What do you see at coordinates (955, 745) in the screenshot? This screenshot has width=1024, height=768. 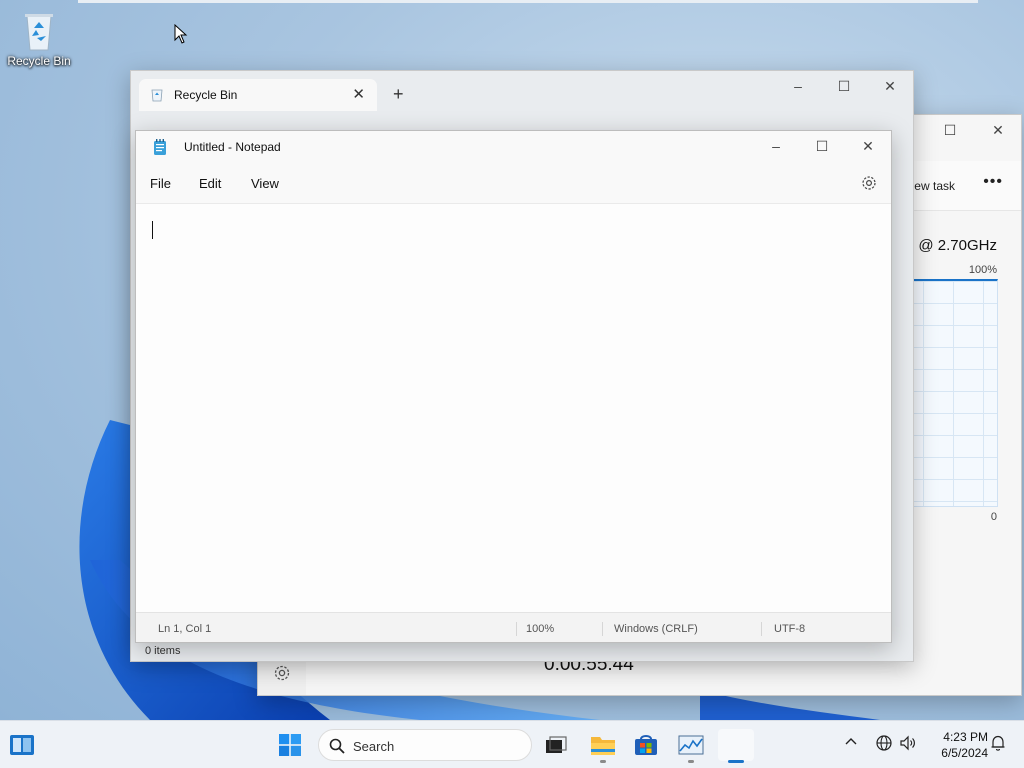 I see `system-clock: 4:23 PM 6/5/2024` at bounding box center [955, 745].